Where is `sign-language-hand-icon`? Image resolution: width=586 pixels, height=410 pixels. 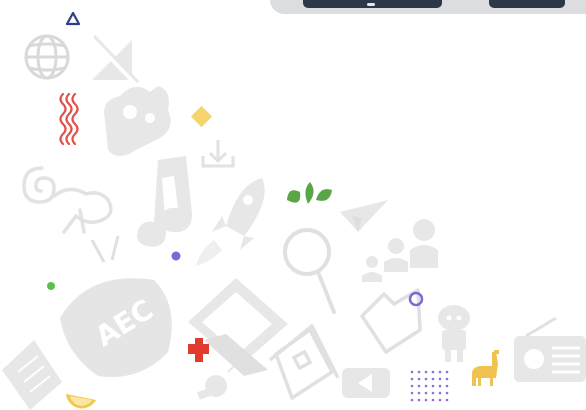
sign-language-hand-icon is located at coordinates (137, 121).